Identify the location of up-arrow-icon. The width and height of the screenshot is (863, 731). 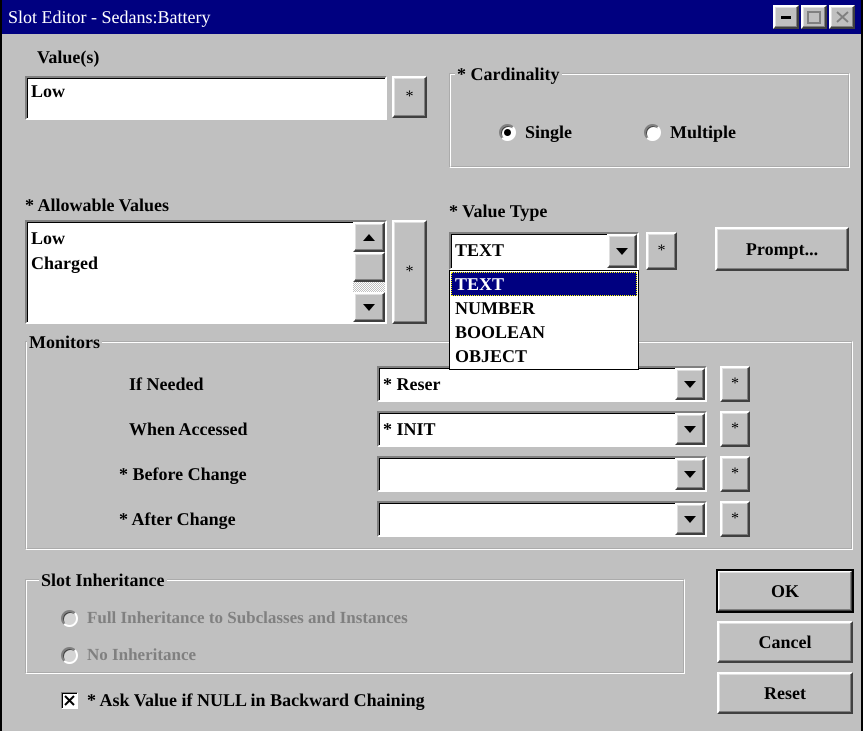
(369, 237).